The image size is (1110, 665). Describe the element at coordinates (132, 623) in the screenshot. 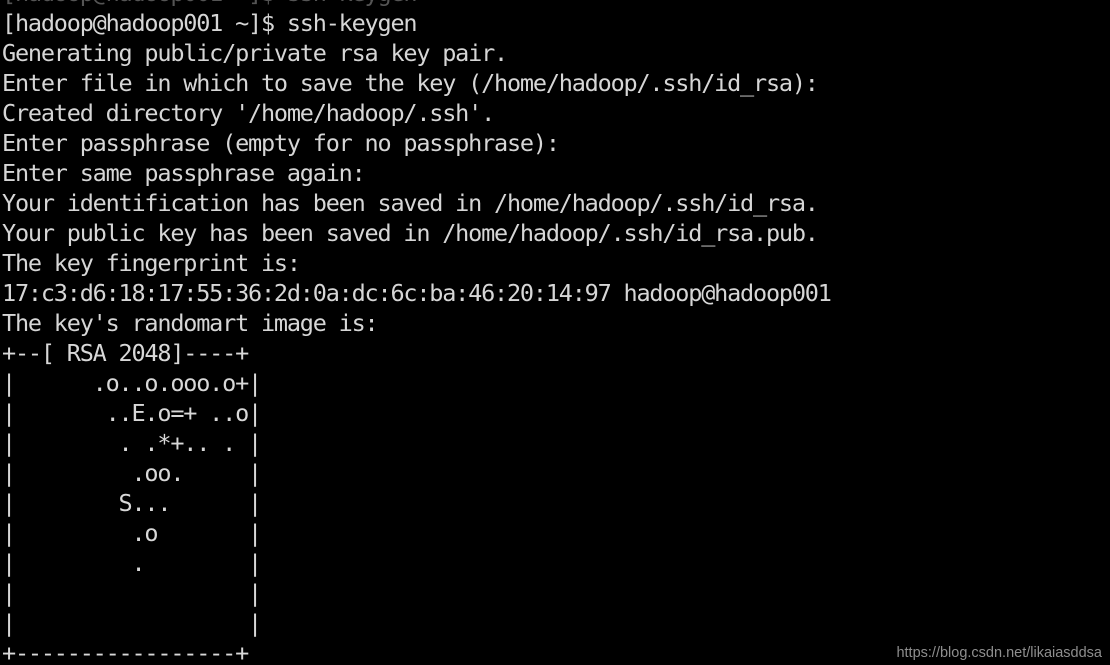

I see `randomart-row-9: | |` at that location.